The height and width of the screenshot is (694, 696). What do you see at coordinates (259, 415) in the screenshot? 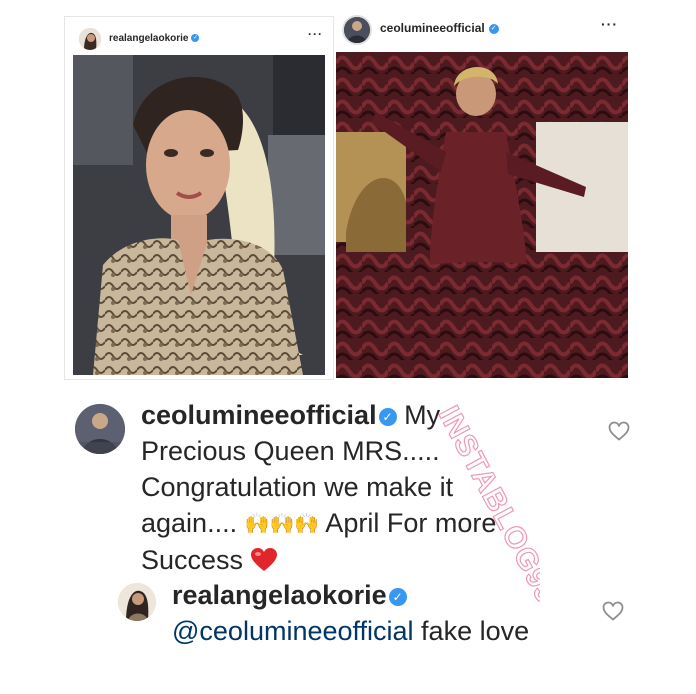
I see `comment-username: ceolumineeofficial` at bounding box center [259, 415].